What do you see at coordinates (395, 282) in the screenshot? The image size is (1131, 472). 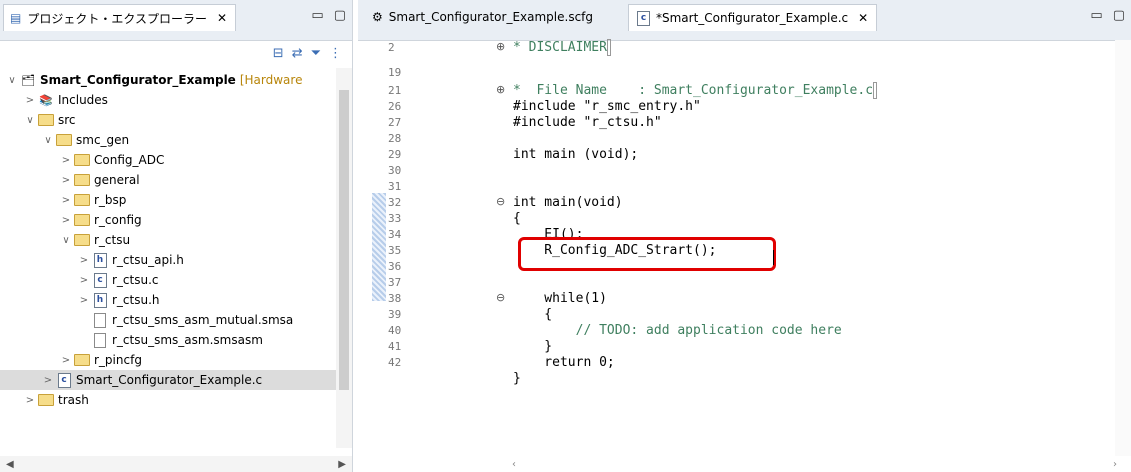 I see `line-number: 37` at bounding box center [395, 282].